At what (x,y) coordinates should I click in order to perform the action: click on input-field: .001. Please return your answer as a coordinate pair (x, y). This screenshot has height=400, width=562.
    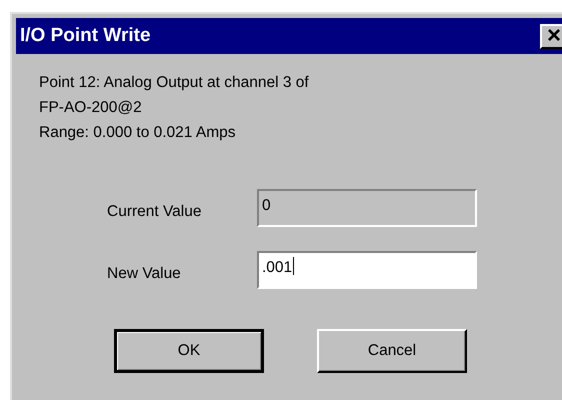
    Looking at the image, I should click on (367, 270).